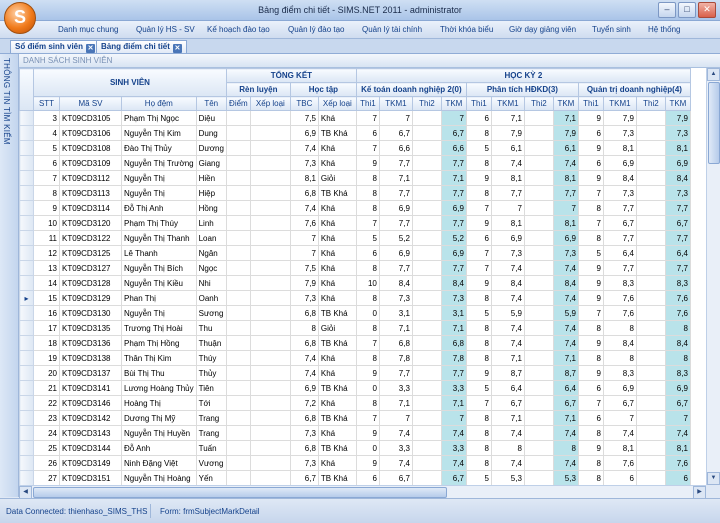  What do you see at coordinates (395, 238) in the screenshot?
I see `cell-tkm1: 5,2` at bounding box center [395, 238].